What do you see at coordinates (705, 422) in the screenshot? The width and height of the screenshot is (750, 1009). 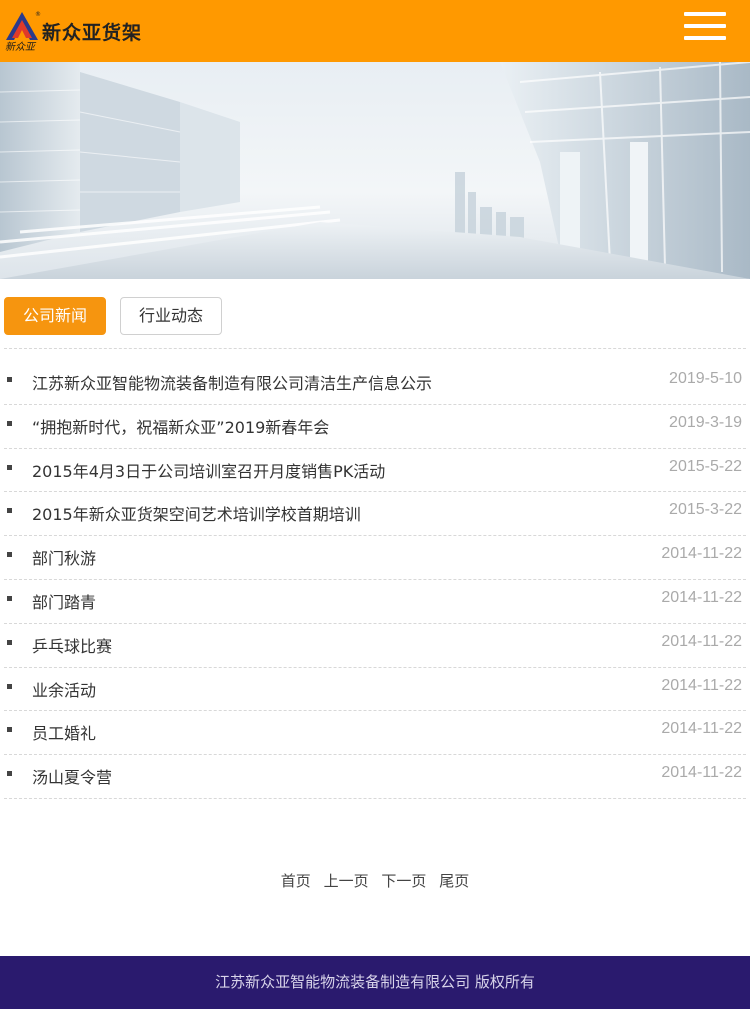 I see `news-date: 2019-3-19` at bounding box center [705, 422].